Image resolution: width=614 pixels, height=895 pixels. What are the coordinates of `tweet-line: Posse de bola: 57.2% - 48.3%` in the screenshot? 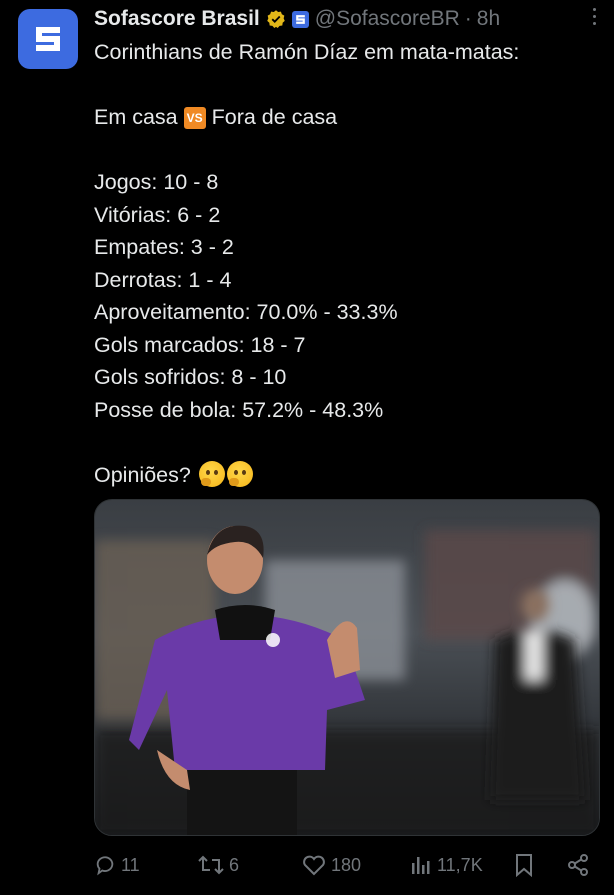 It's located at (239, 409).